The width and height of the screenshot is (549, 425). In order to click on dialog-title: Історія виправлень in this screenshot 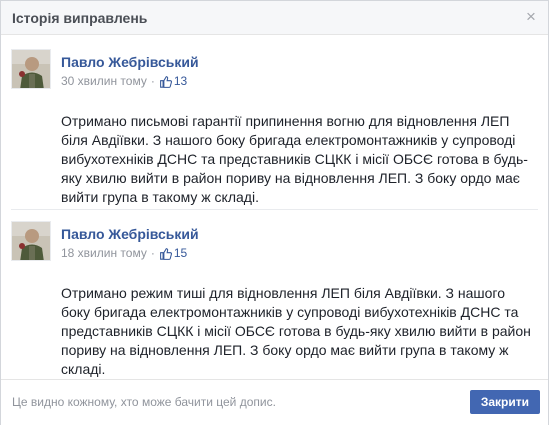, I will do `click(80, 18)`.